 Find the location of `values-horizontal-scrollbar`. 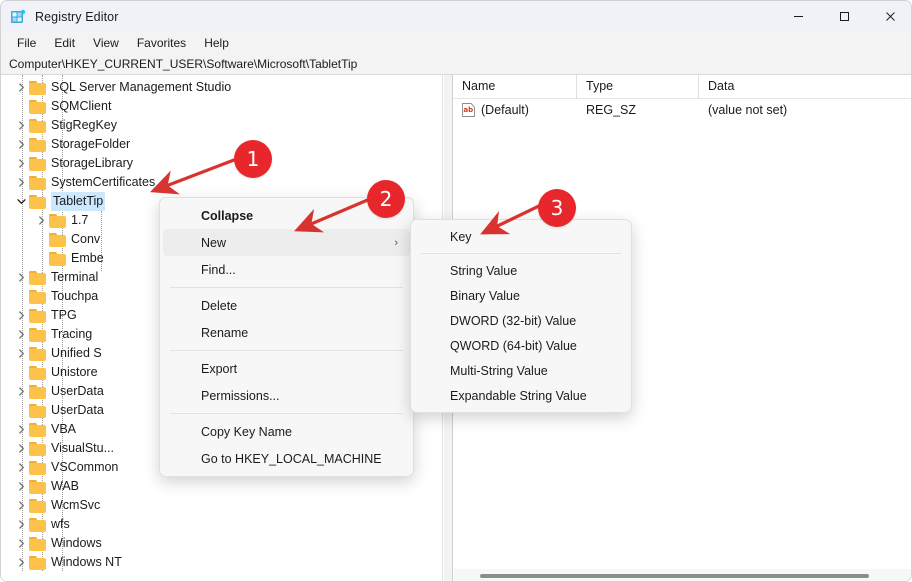

values-horizontal-scrollbar is located at coordinates (682, 575).